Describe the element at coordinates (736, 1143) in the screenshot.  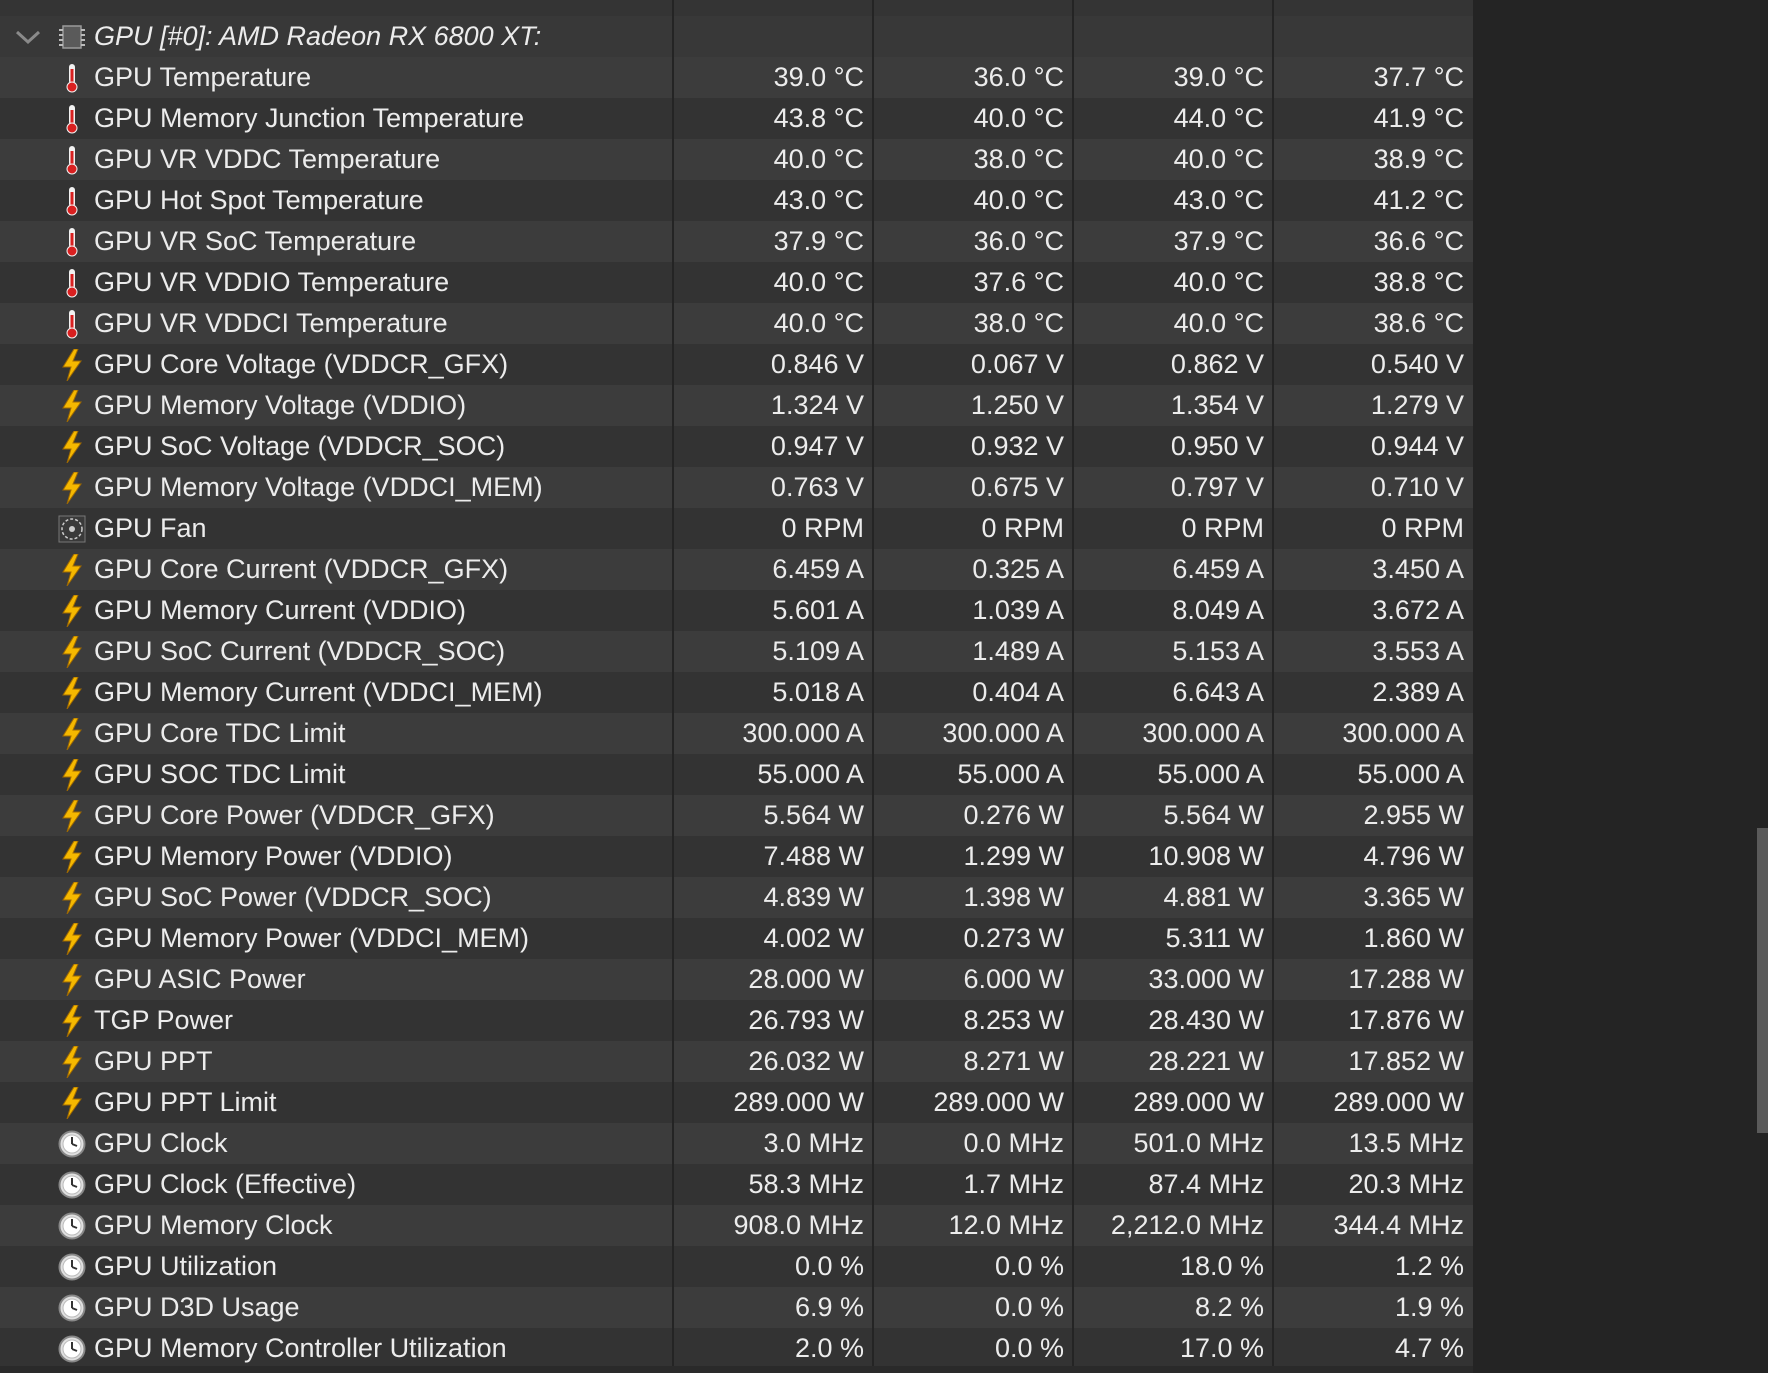
I see `sensor-row-gpu-clock: GPU Clock 3.0 MHz 0.0 MHz 501.0 MHz 13.5 MHz` at that location.